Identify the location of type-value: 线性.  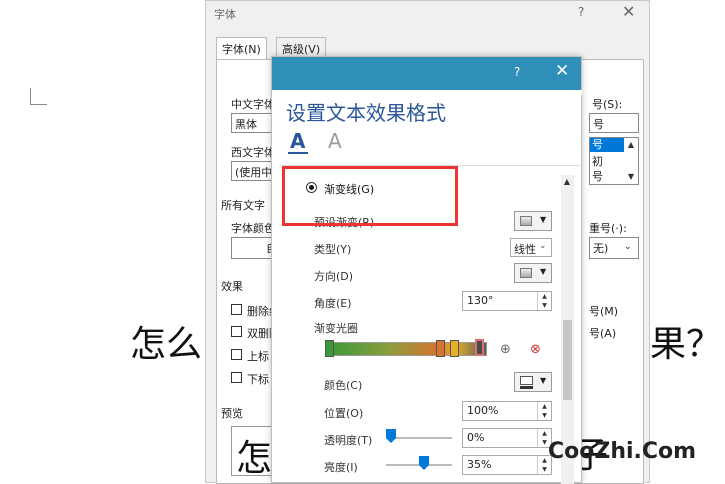
(525, 249).